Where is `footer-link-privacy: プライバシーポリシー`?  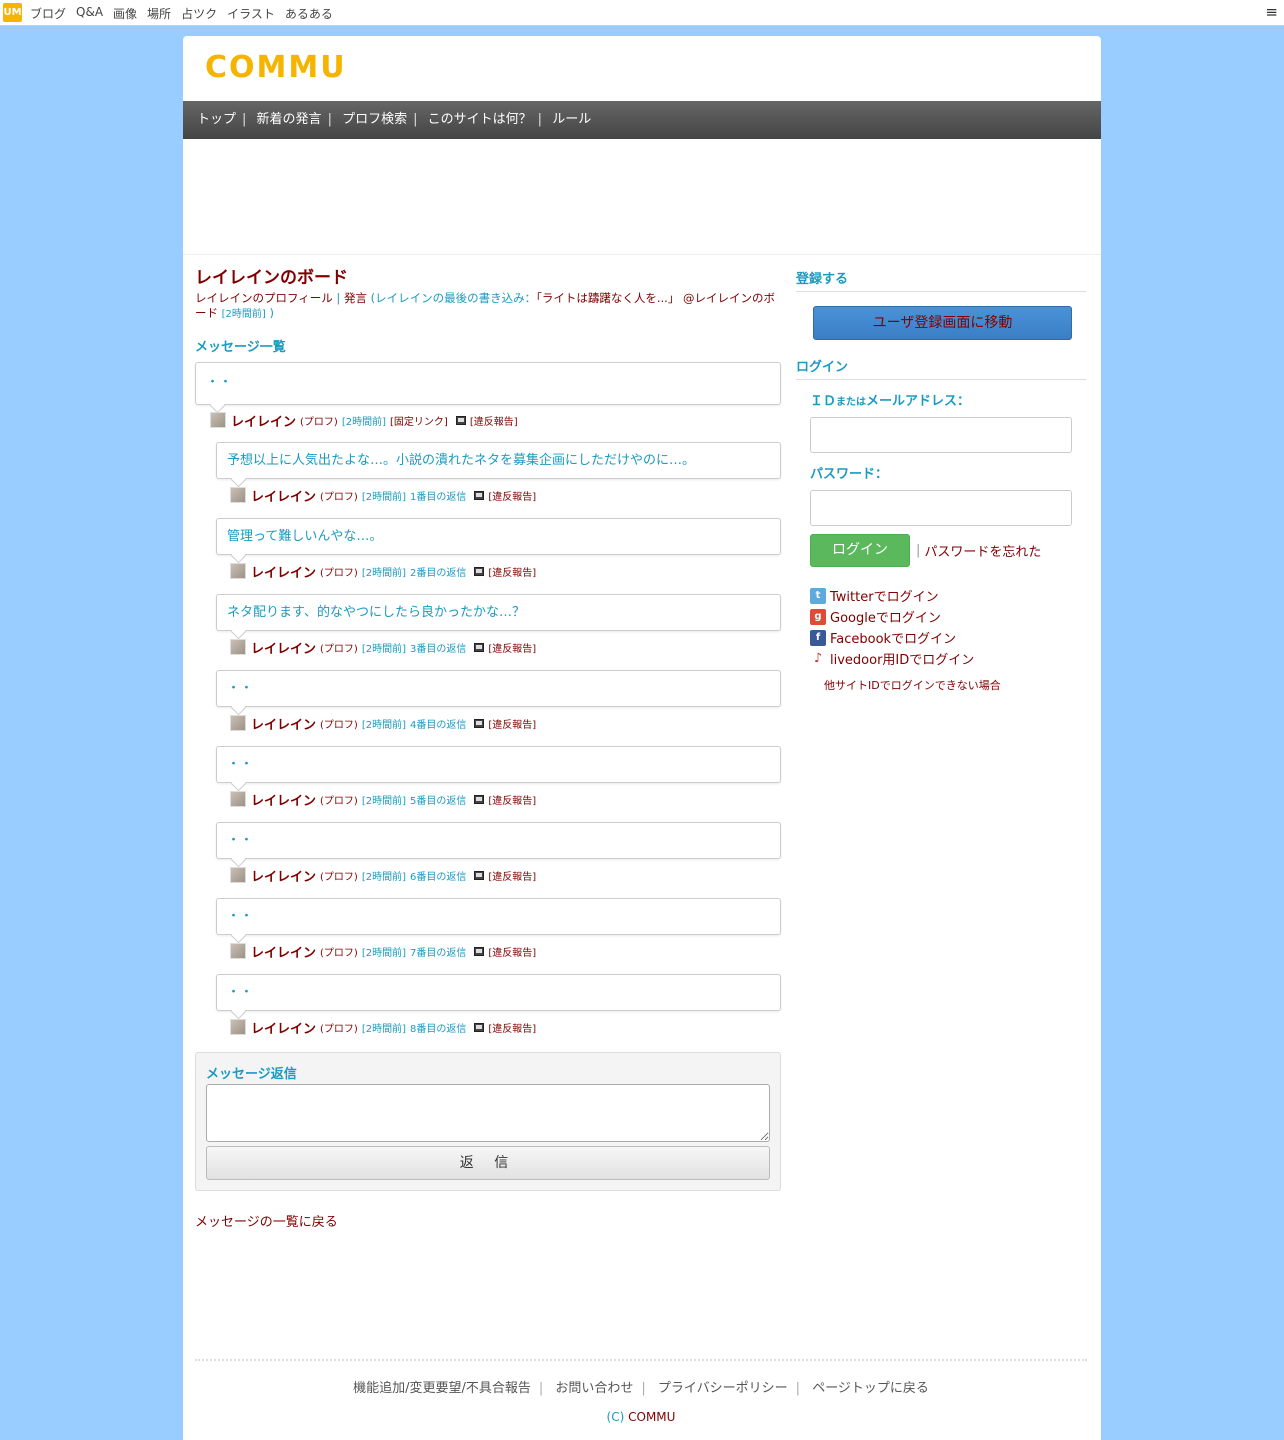 footer-link-privacy: プライバシーポリシー is located at coordinates (723, 1388).